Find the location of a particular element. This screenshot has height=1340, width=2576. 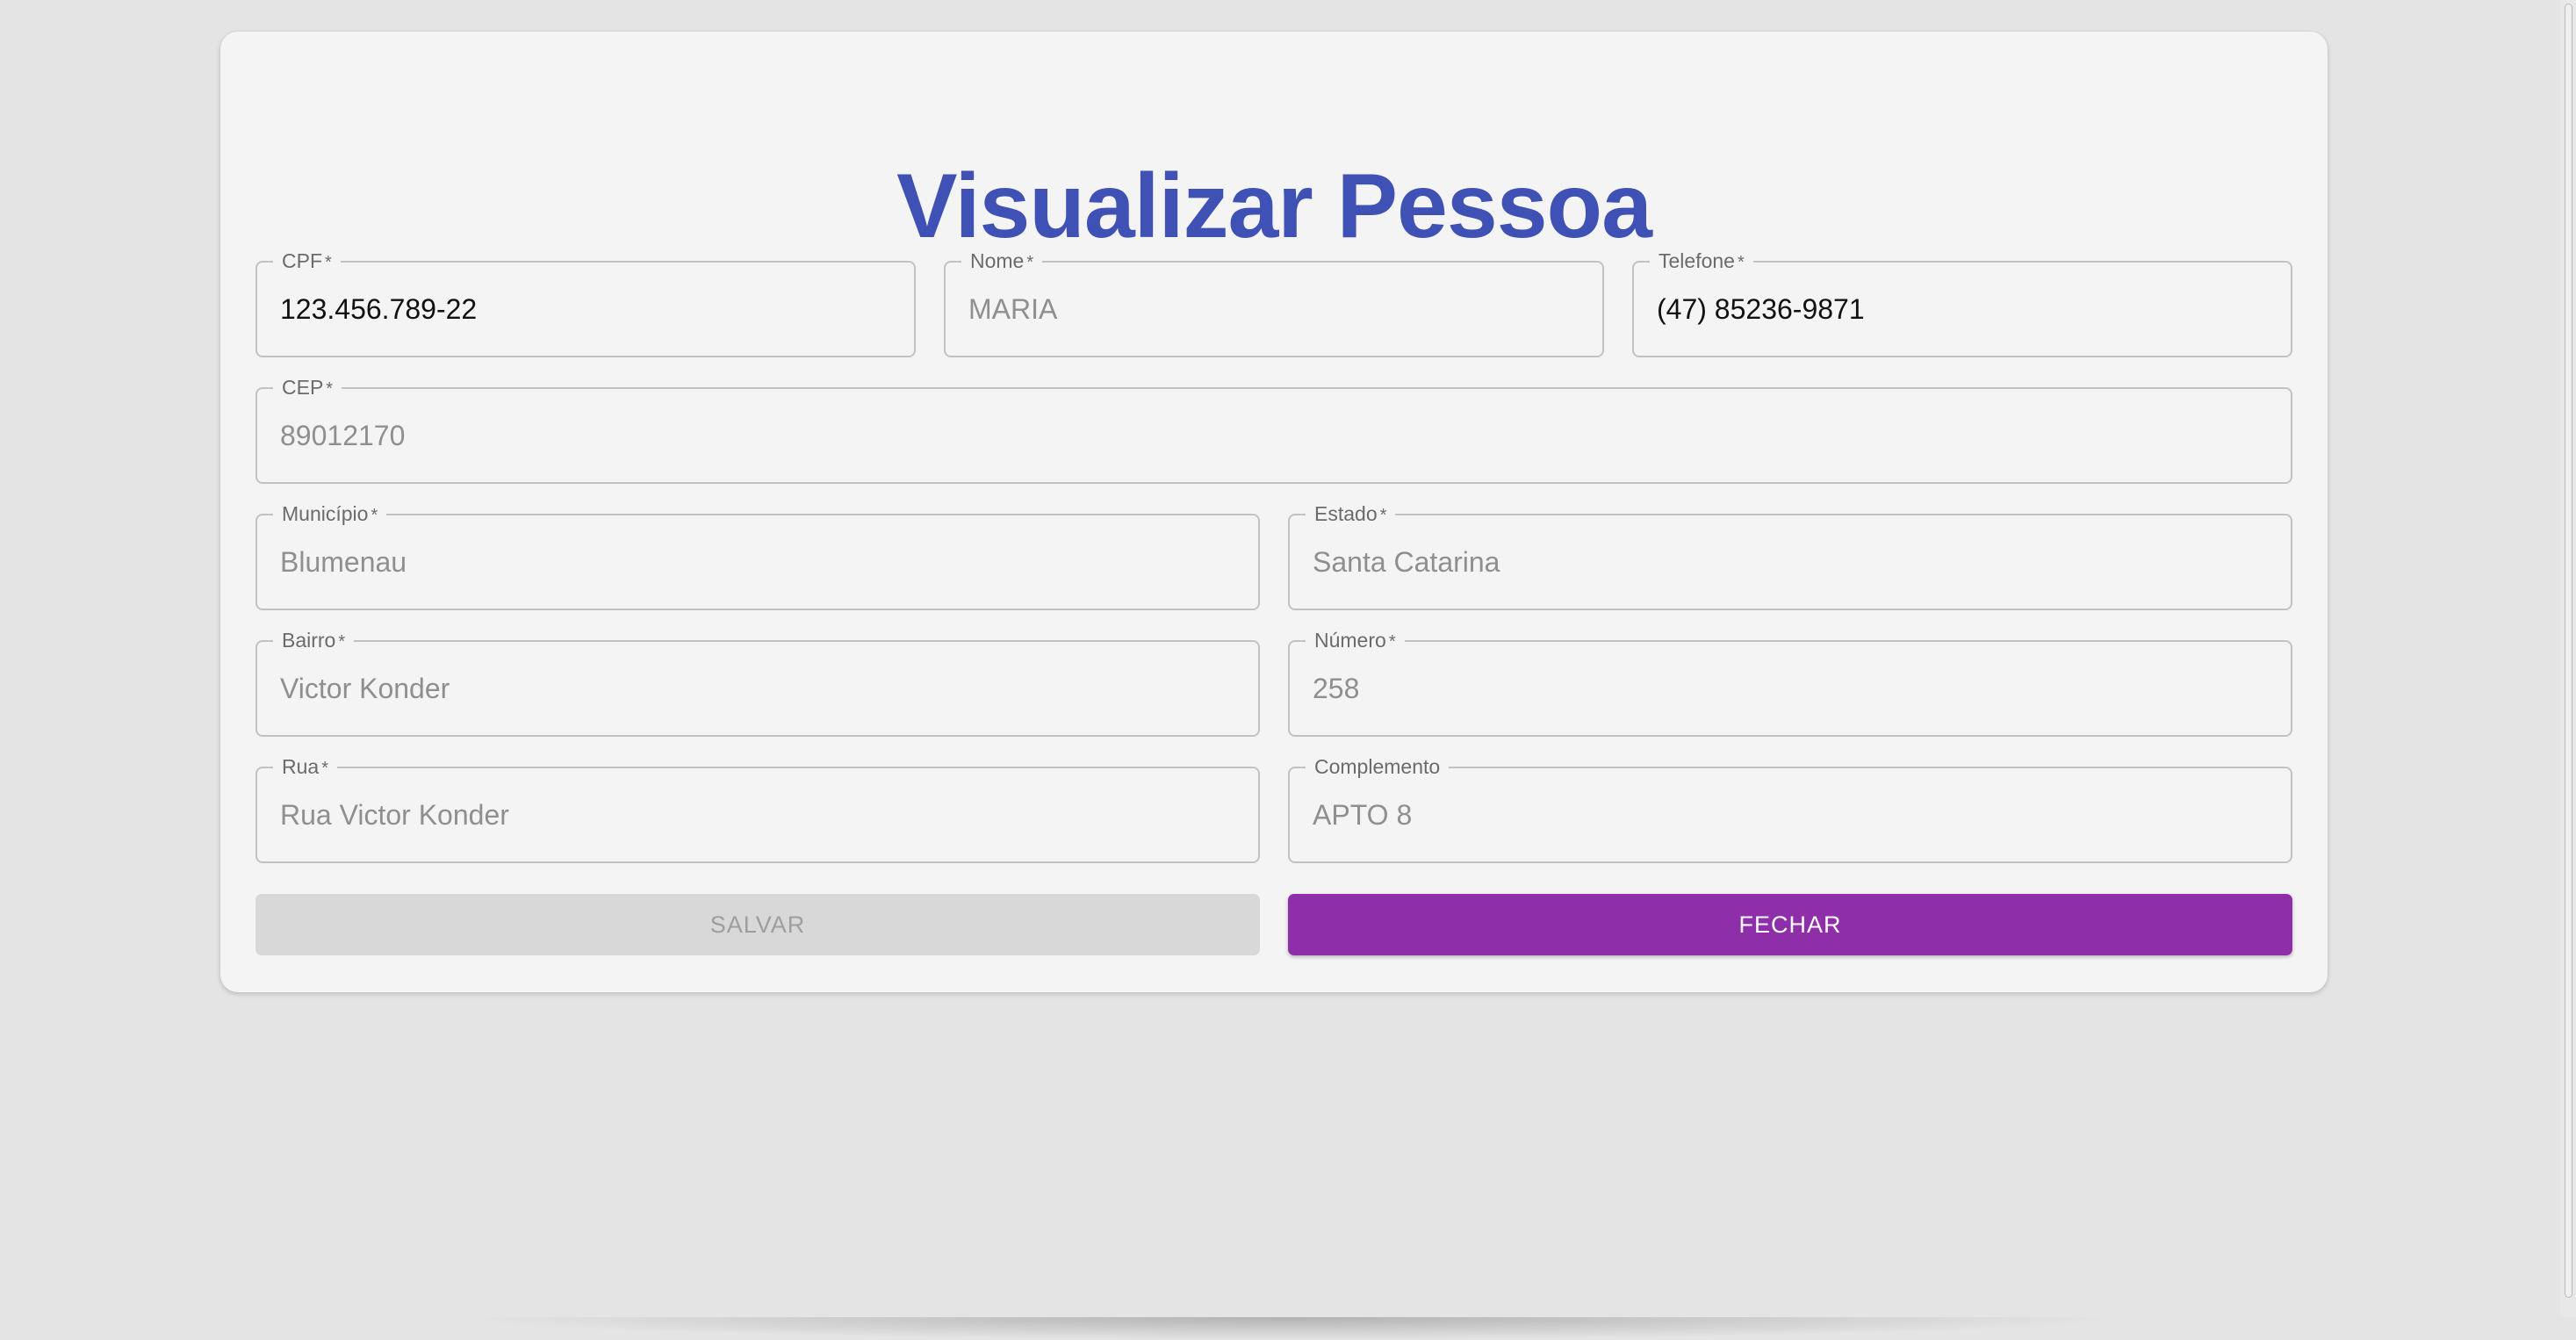

telefone-field: Telefone * is located at coordinates (1962, 302).